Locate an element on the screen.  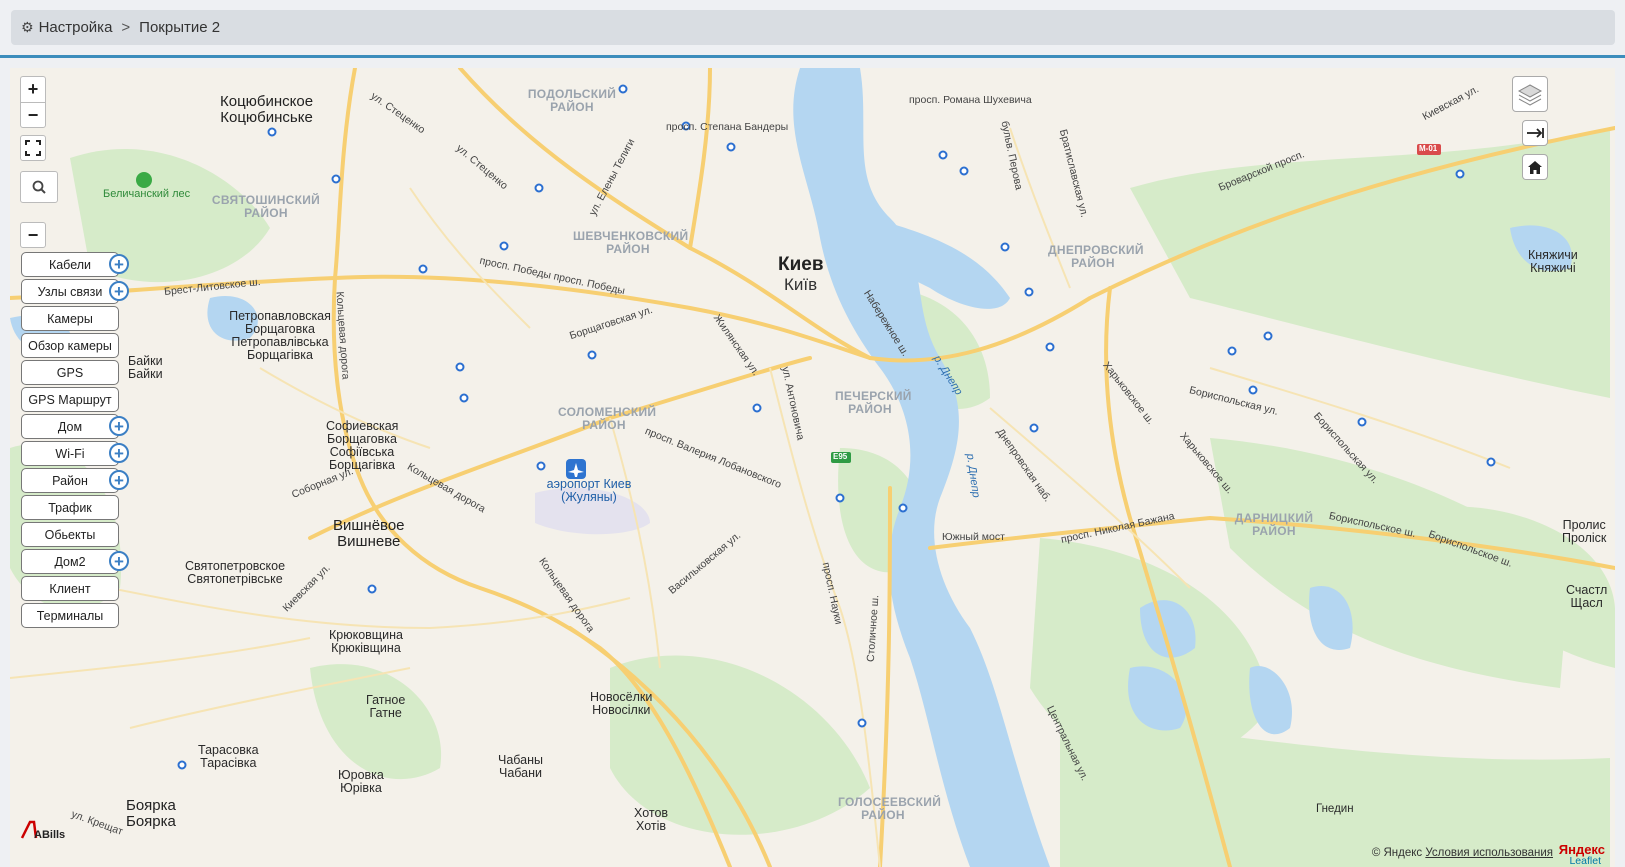
label-shevchenkovsky: ШЕВЧЕНКОВСКИЙ РАЙОН is located at coordinates (631, 242).